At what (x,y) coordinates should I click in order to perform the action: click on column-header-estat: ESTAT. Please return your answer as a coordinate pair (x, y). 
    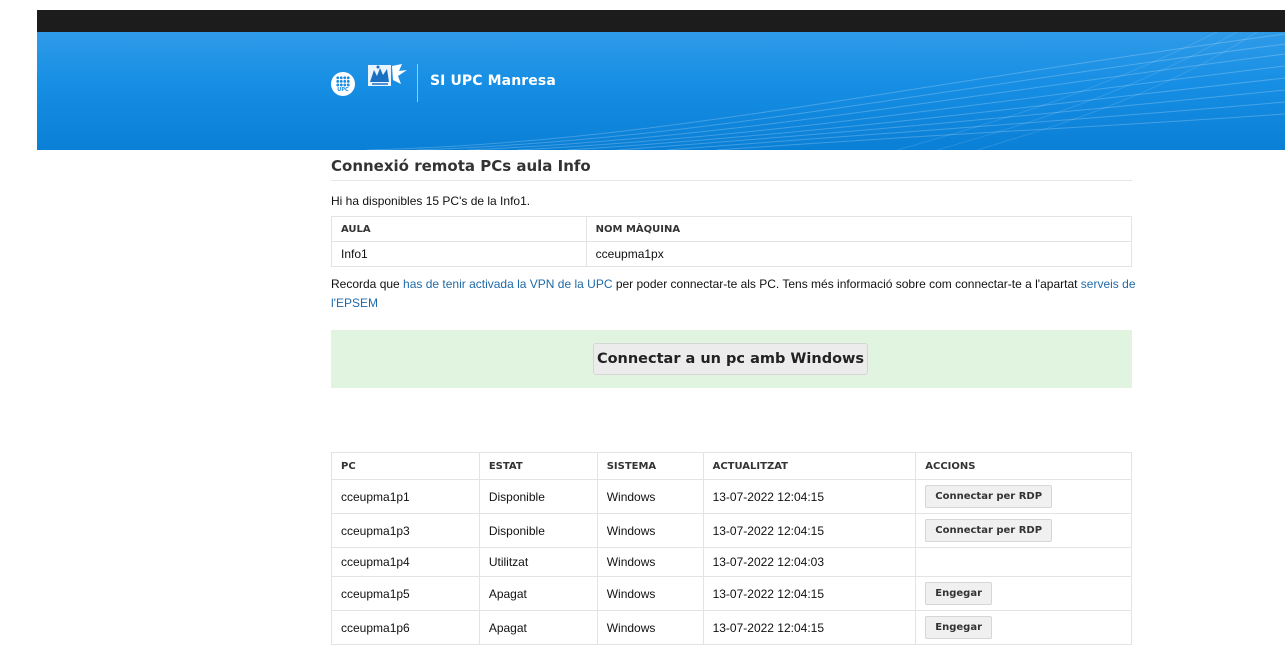
    Looking at the image, I should click on (538, 466).